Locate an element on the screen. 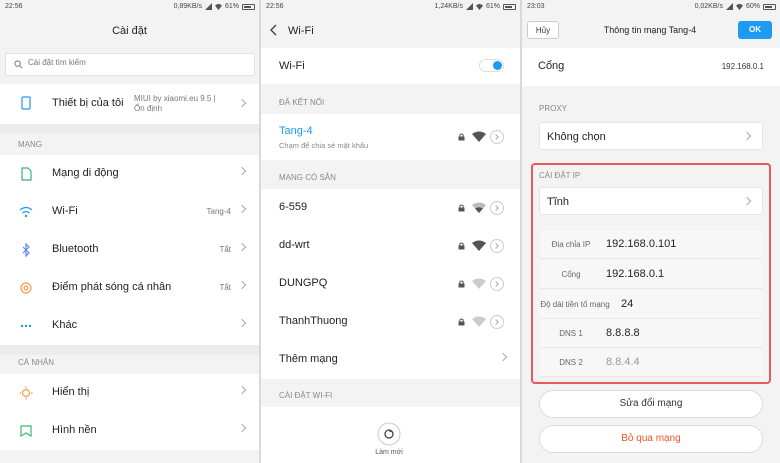 The image size is (780, 463). sim-icon is located at coordinates (26, 174).